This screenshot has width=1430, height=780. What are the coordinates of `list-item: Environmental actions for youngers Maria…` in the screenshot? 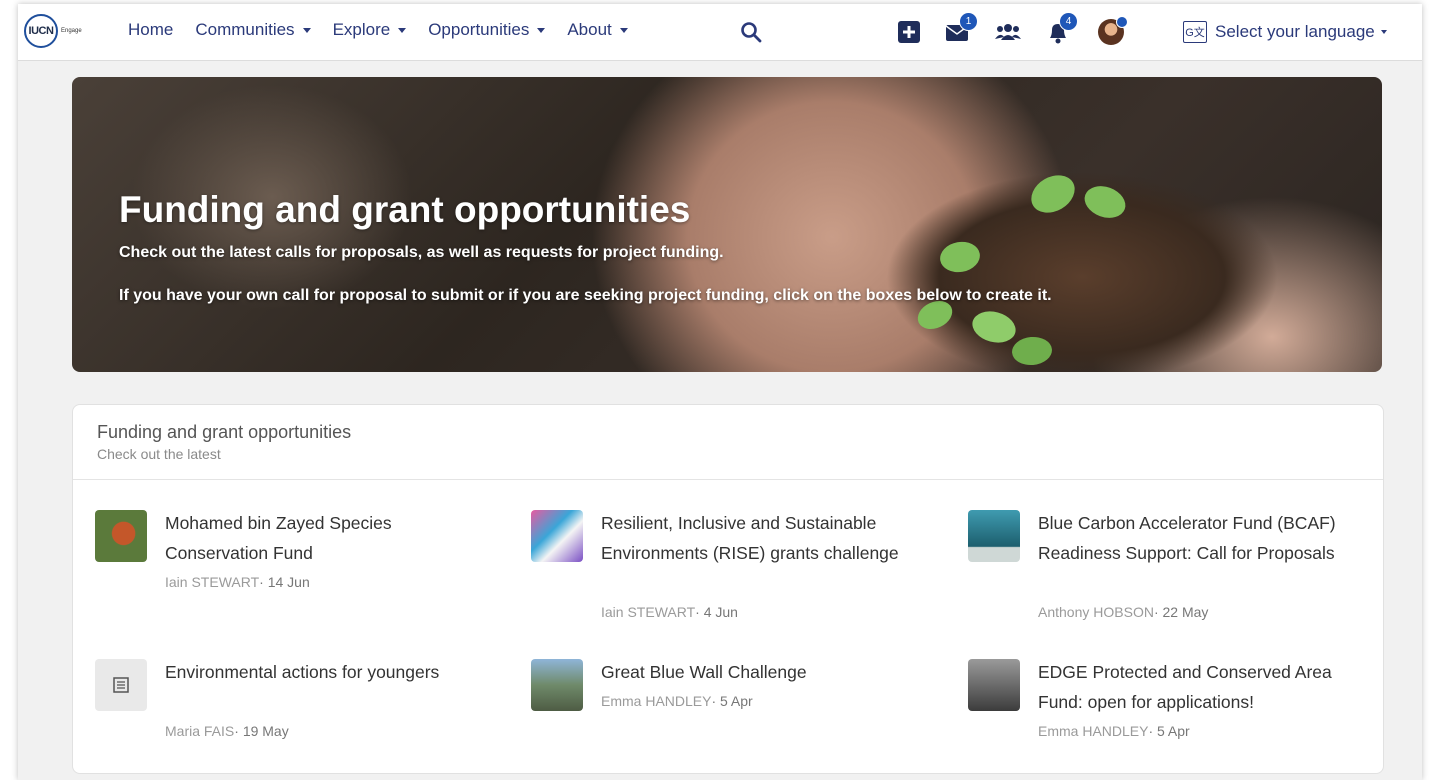 It's located at (275, 702).